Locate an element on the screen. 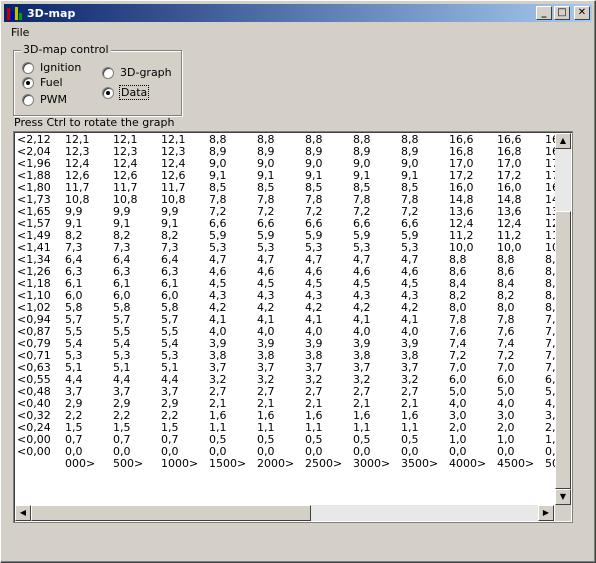 This screenshot has height=563, width=596. table-row: <1,186,16,16,14,54,54,54,54,58,48,48,4 is located at coordinates (287, 284).